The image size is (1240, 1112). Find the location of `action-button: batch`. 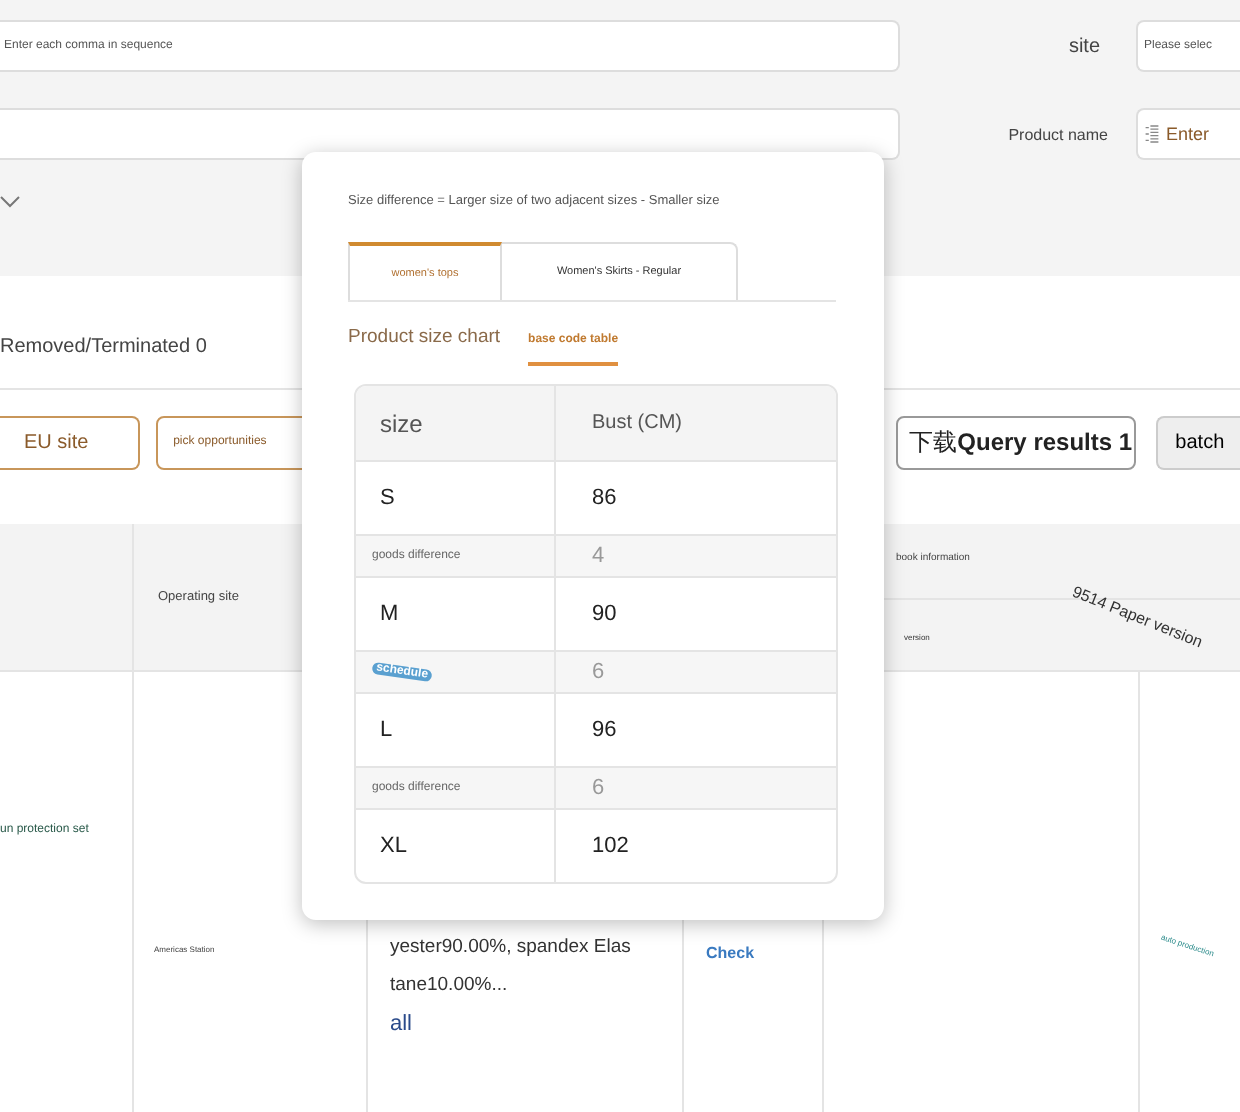

action-button: batch is located at coordinates (1197, 442).